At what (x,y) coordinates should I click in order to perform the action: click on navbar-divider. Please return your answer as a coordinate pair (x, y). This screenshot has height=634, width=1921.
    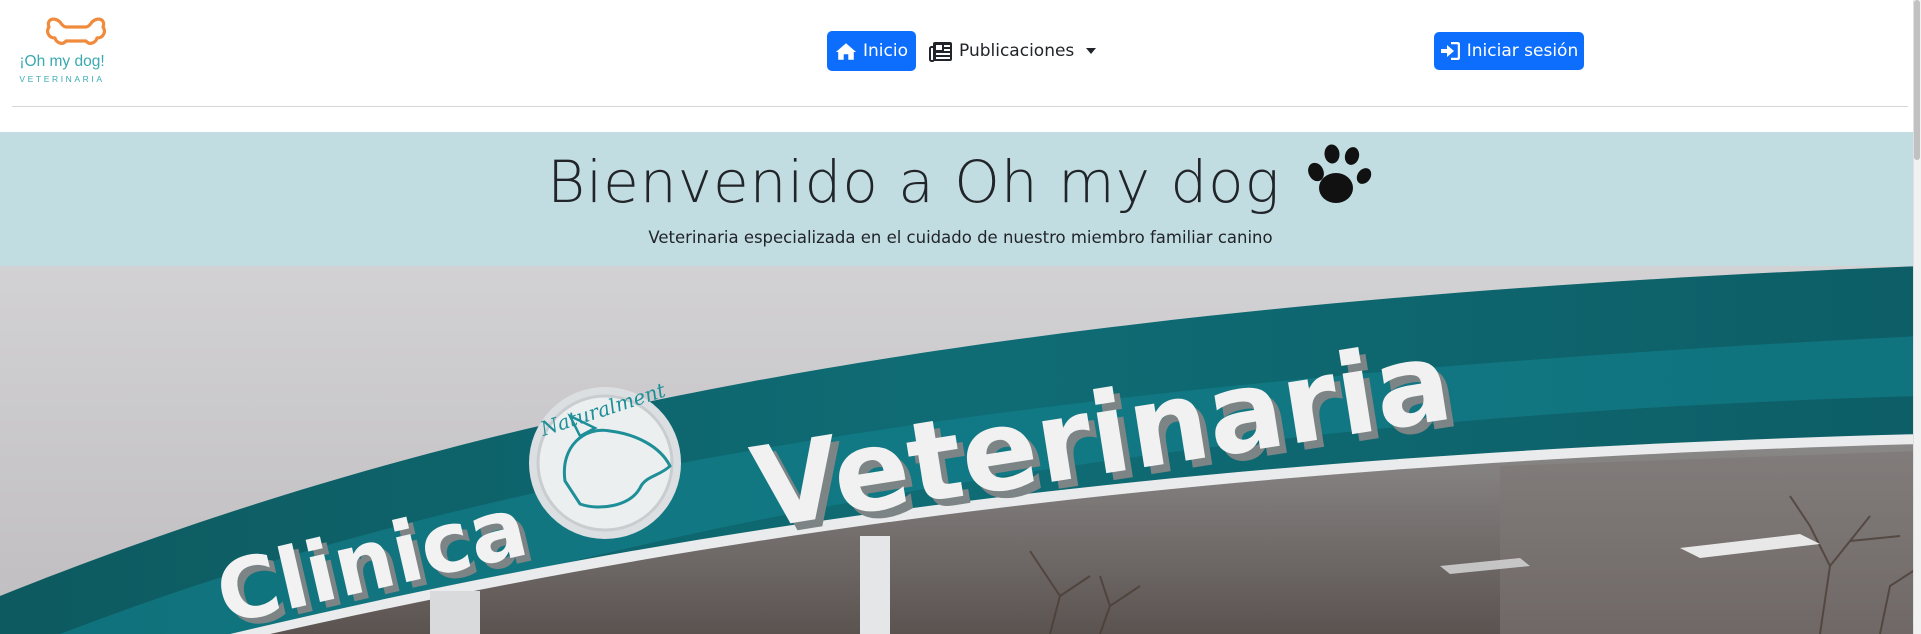
    Looking at the image, I should click on (960, 106).